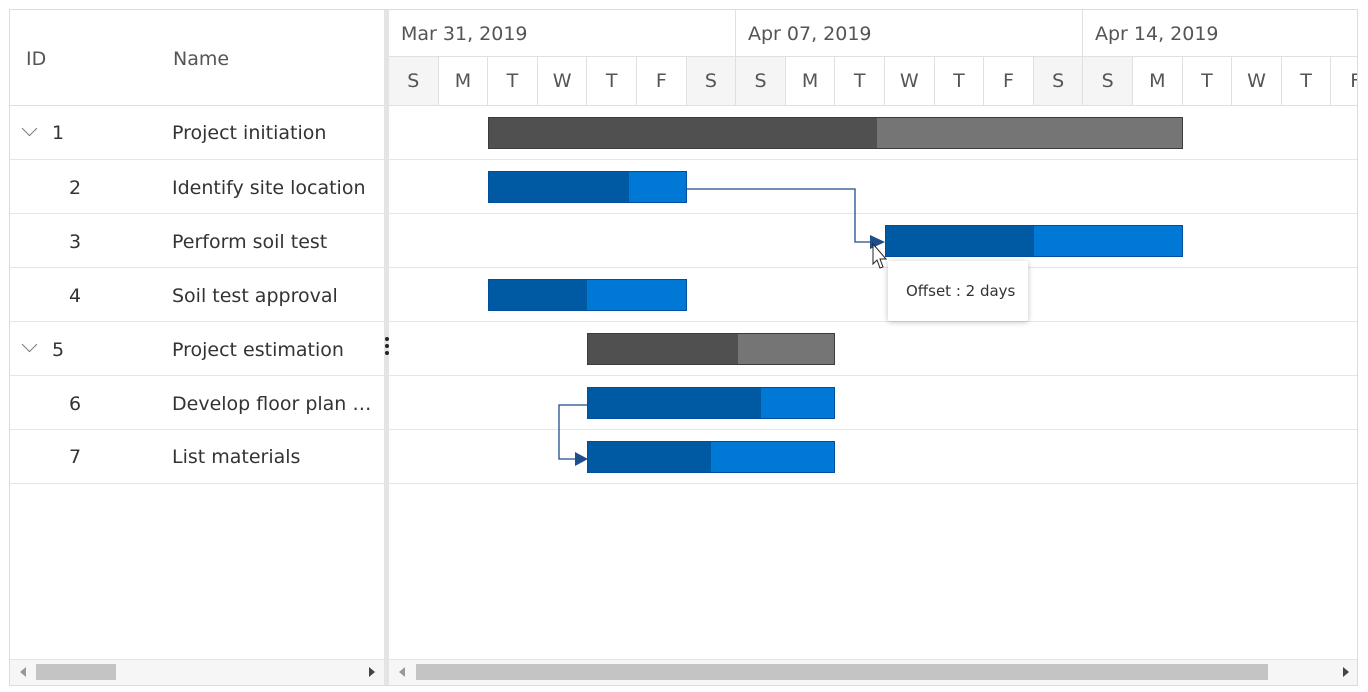 The image size is (1368, 692). I want to click on task-name: List materials, so click(236, 457).